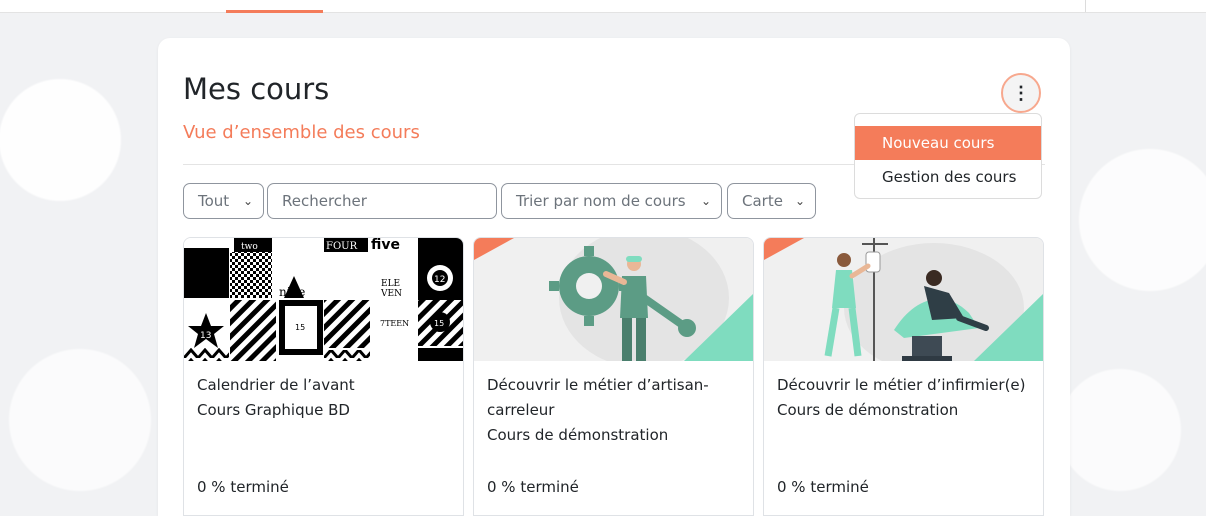  What do you see at coordinates (603, 6) in the screenshot?
I see `top-navigation-bar` at bounding box center [603, 6].